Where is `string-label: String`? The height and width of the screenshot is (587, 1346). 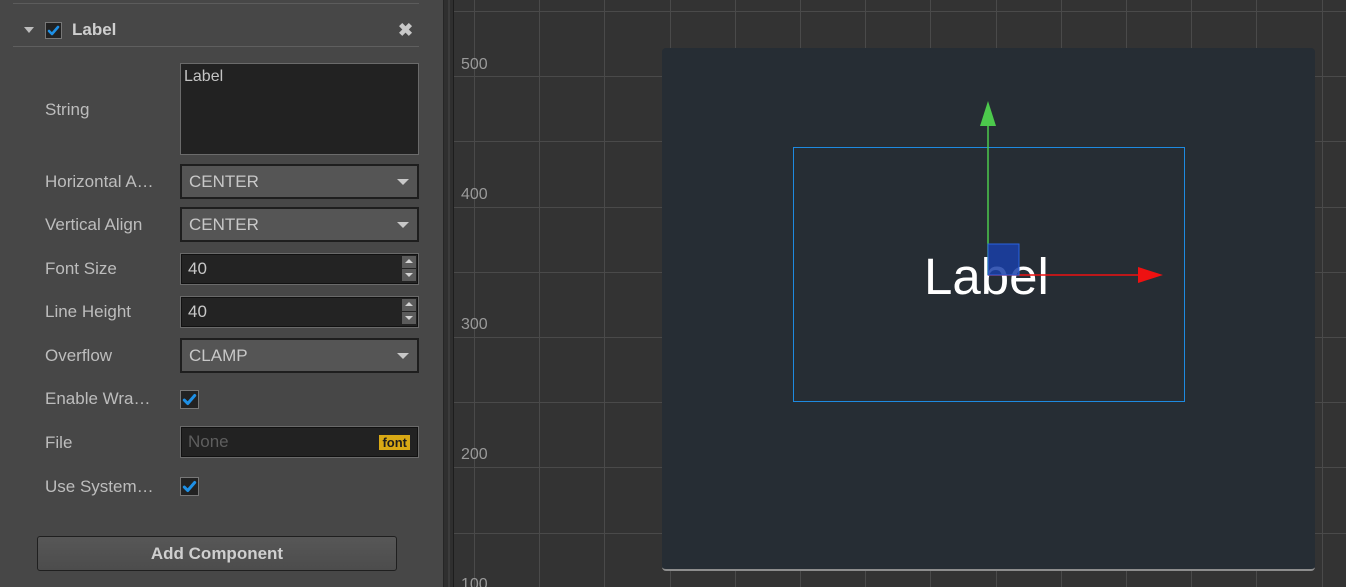
string-label: String is located at coordinates (67, 109).